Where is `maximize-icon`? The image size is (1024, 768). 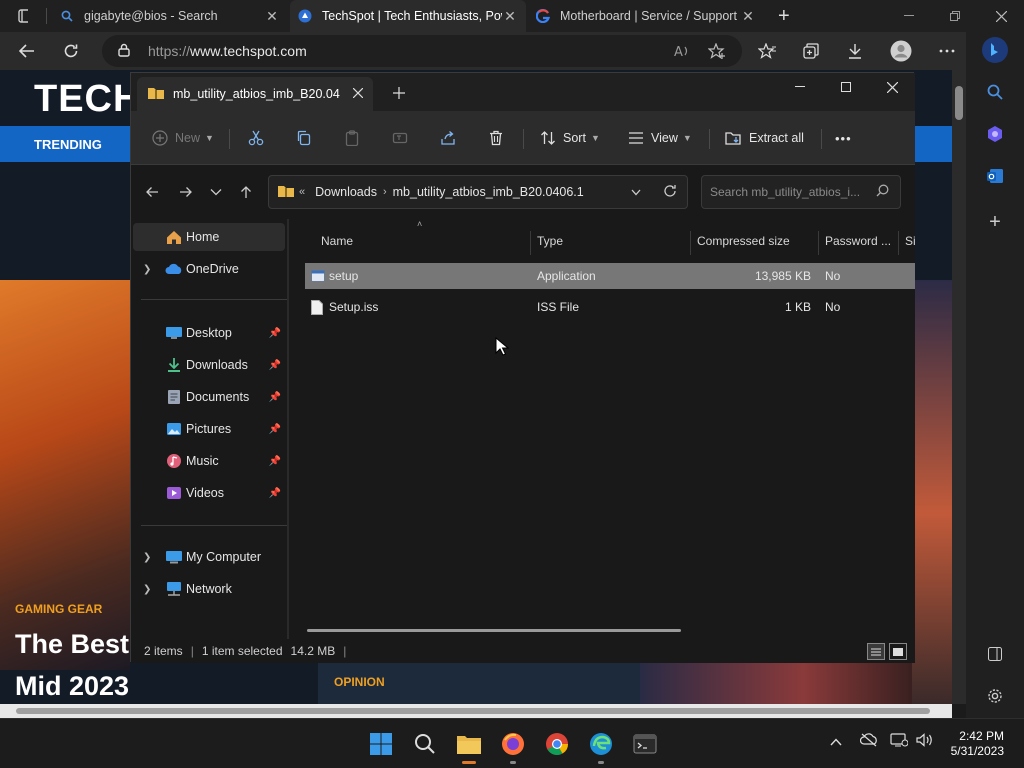 maximize-icon is located at coordinates (846, 87).